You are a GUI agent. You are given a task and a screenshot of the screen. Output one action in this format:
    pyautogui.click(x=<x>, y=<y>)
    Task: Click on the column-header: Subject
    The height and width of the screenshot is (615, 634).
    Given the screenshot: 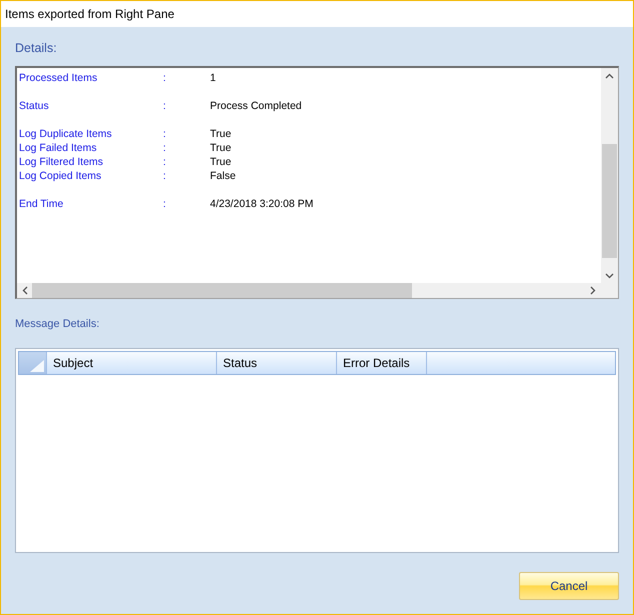 What is the action you would take?
    pyautogui.click(x=132, y=363)
    